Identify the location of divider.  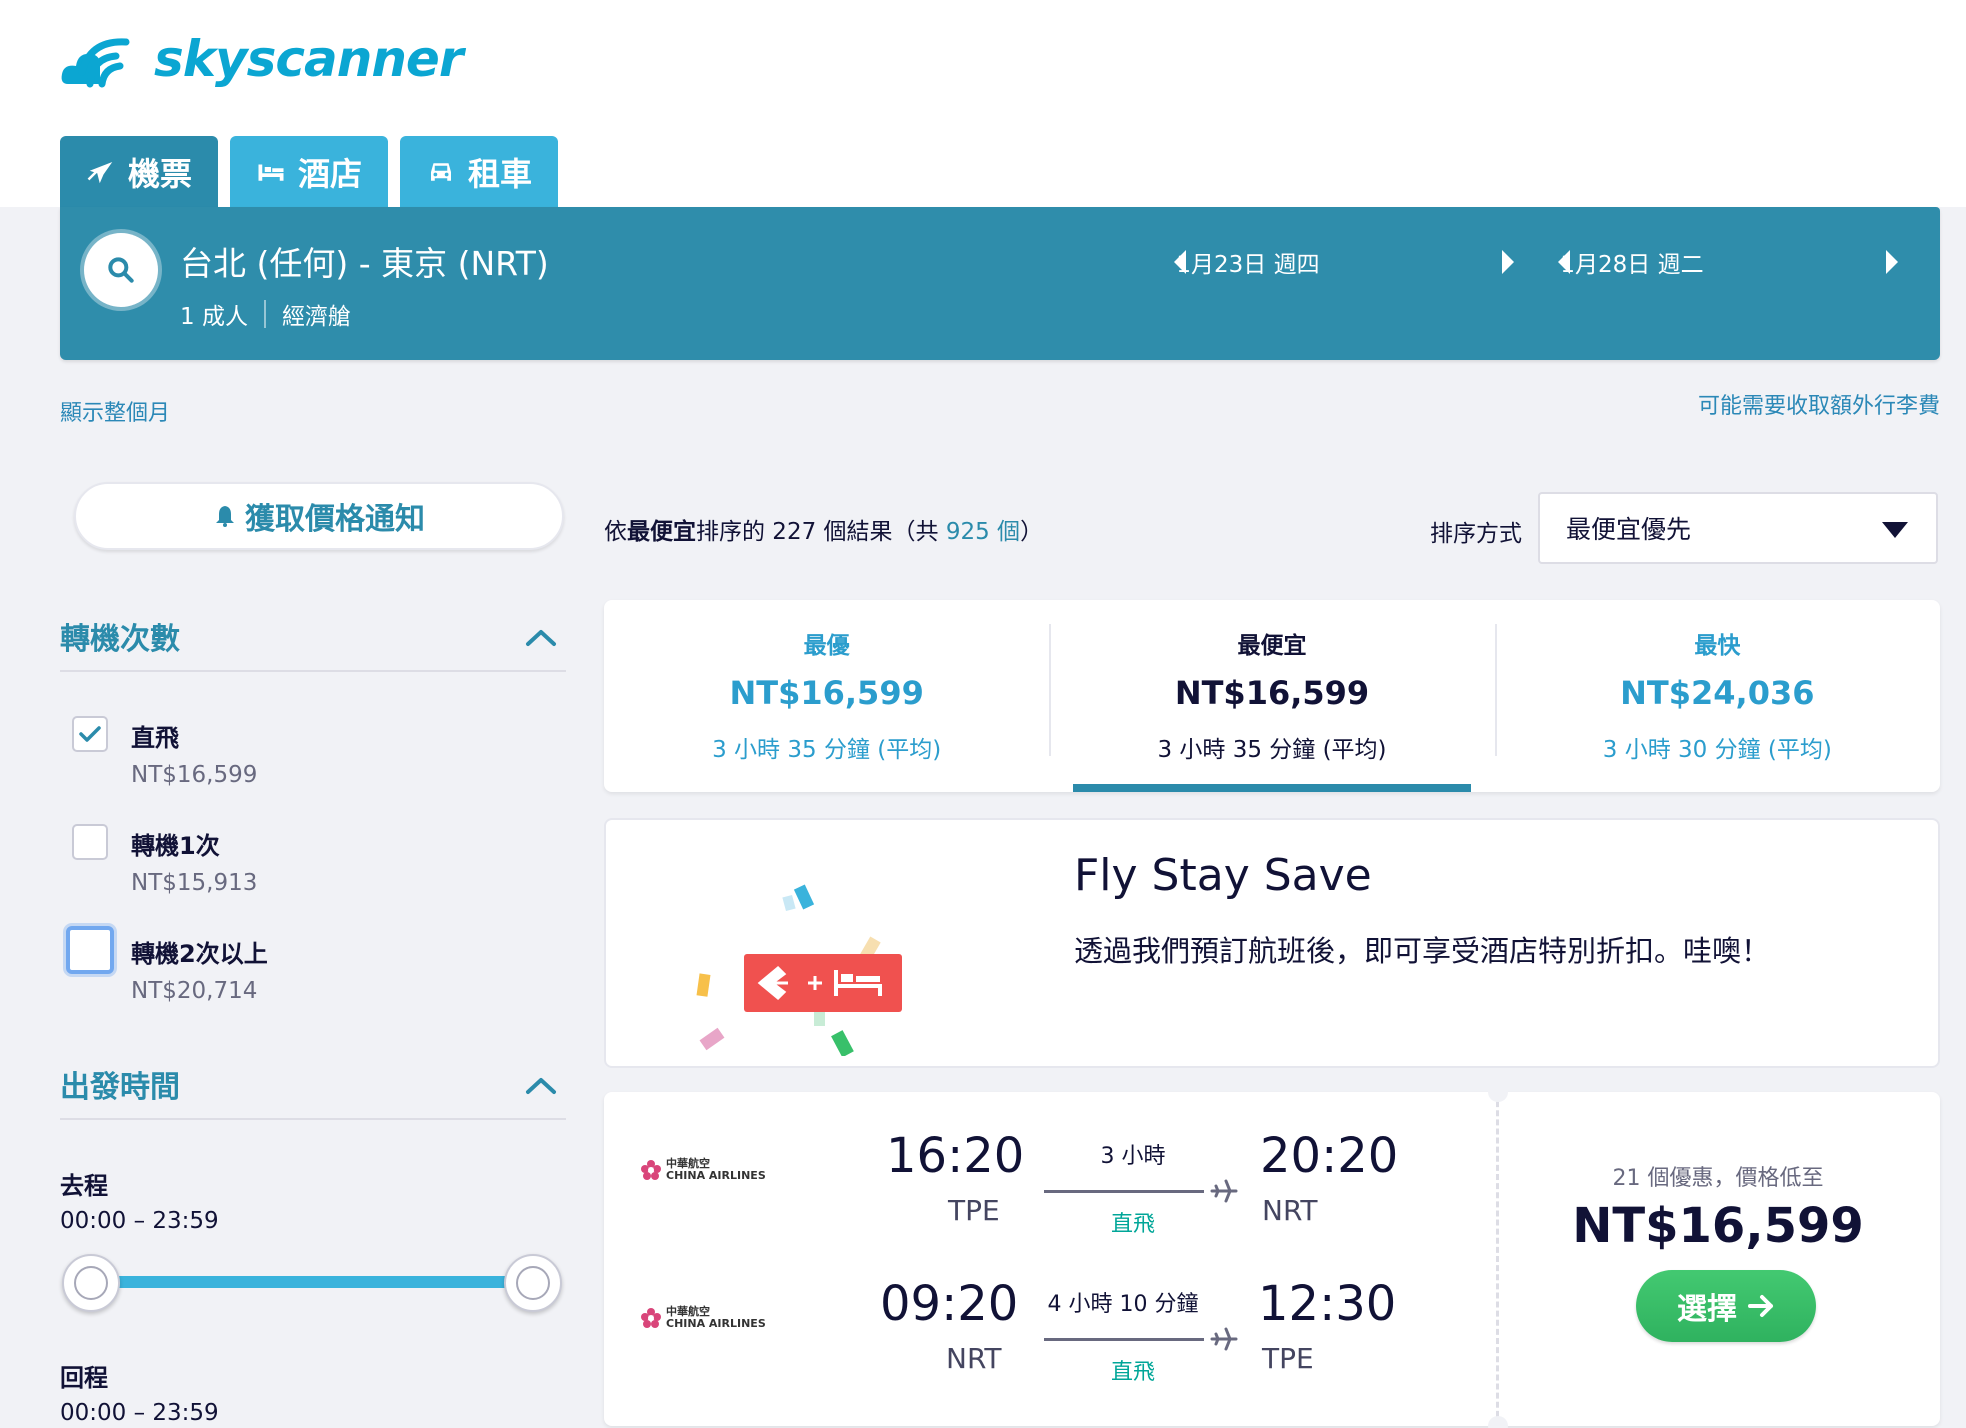
(264, 314).